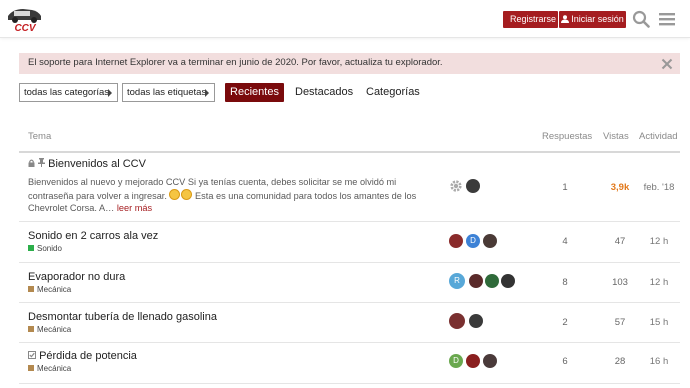  I want to click on tags-dropdown-label: todas las etiquetas, so click(167, 92).